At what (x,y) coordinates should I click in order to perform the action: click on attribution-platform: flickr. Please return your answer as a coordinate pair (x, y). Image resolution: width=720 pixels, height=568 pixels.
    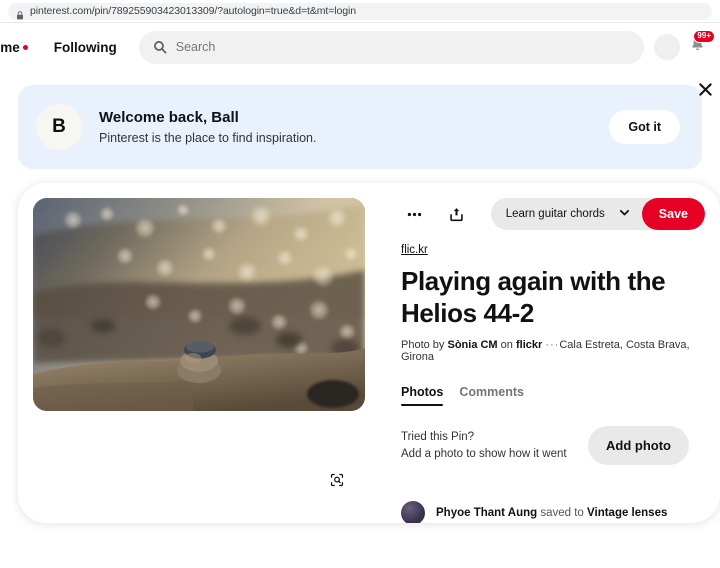
    Looking at the image, I should click on (529, 345).